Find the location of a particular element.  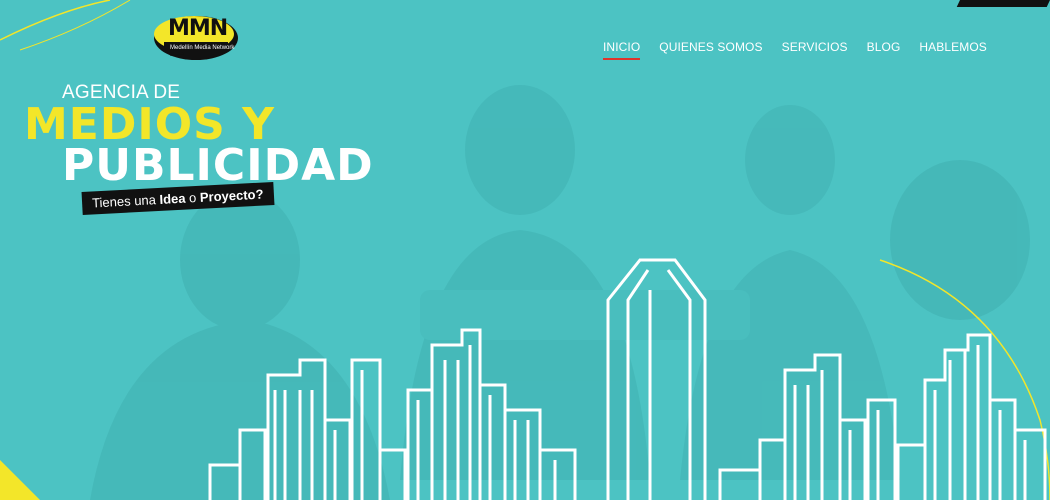

nav-item-quienes-somos: QUIENES SOMOS is located at coordinates (710, 50).